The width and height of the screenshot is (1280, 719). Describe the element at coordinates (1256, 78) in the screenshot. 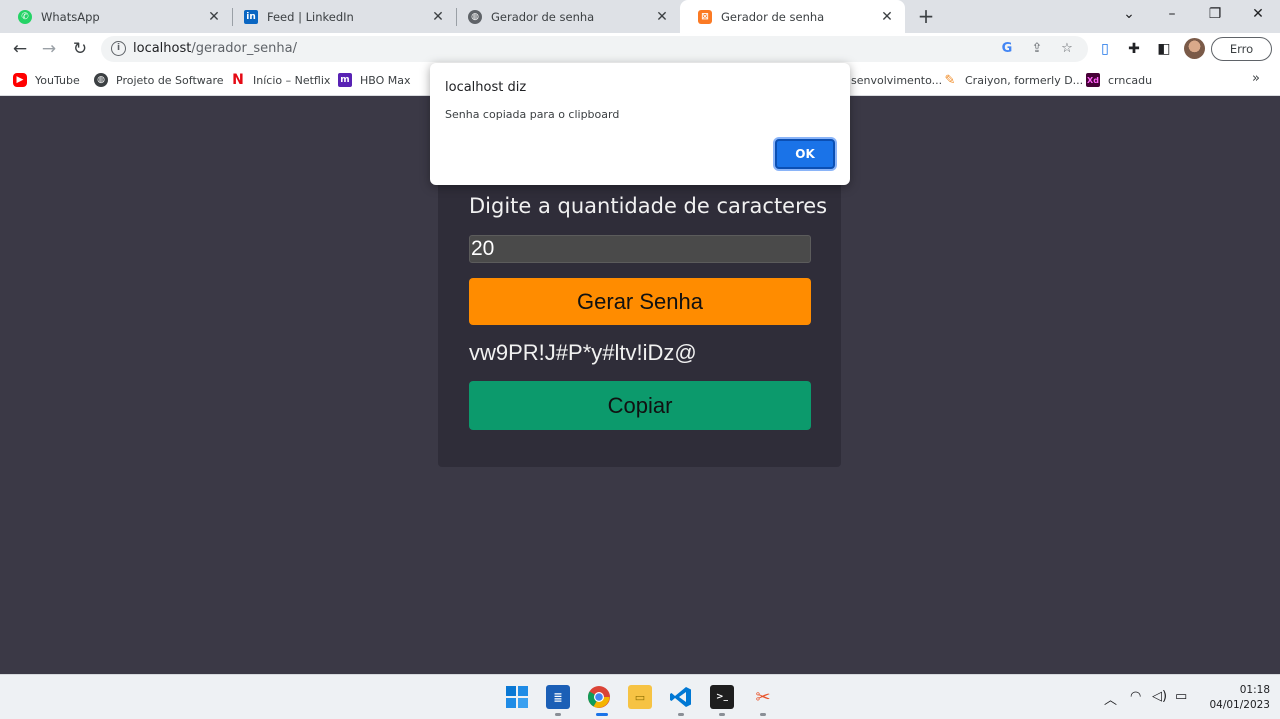

I see `more-bookmarks-icon: »` at that location.